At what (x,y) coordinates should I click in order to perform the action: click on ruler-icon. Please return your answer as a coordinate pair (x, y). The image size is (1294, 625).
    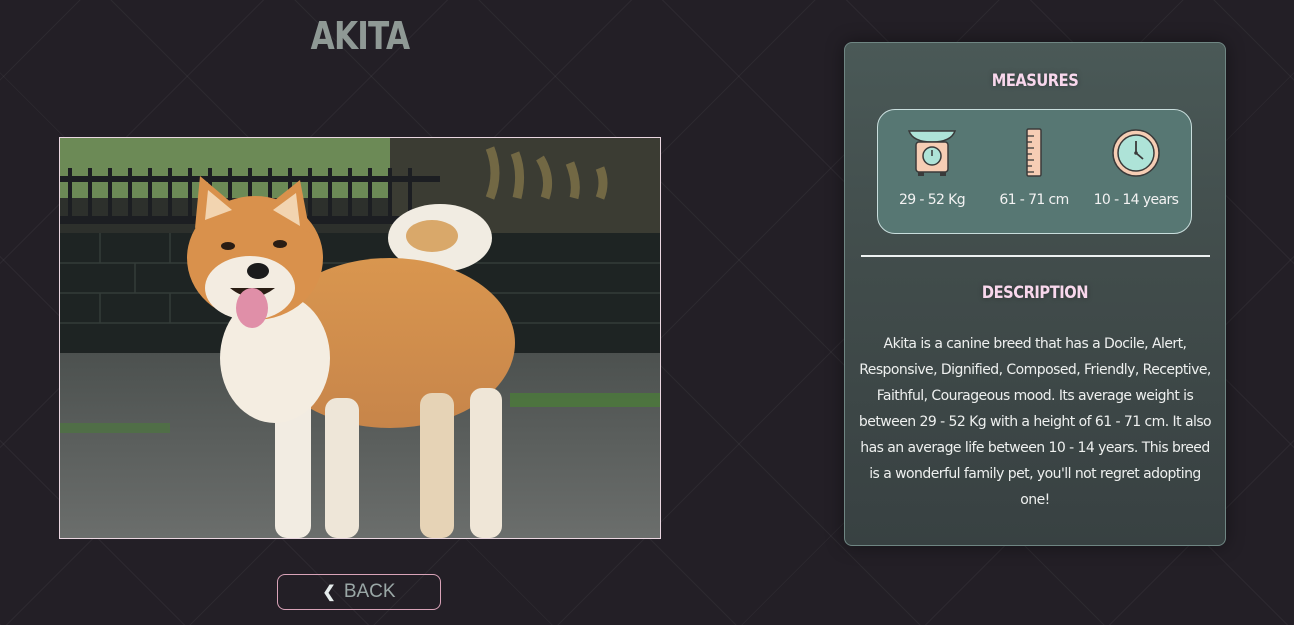
    Looking at the image, I should click on (1034, 153).